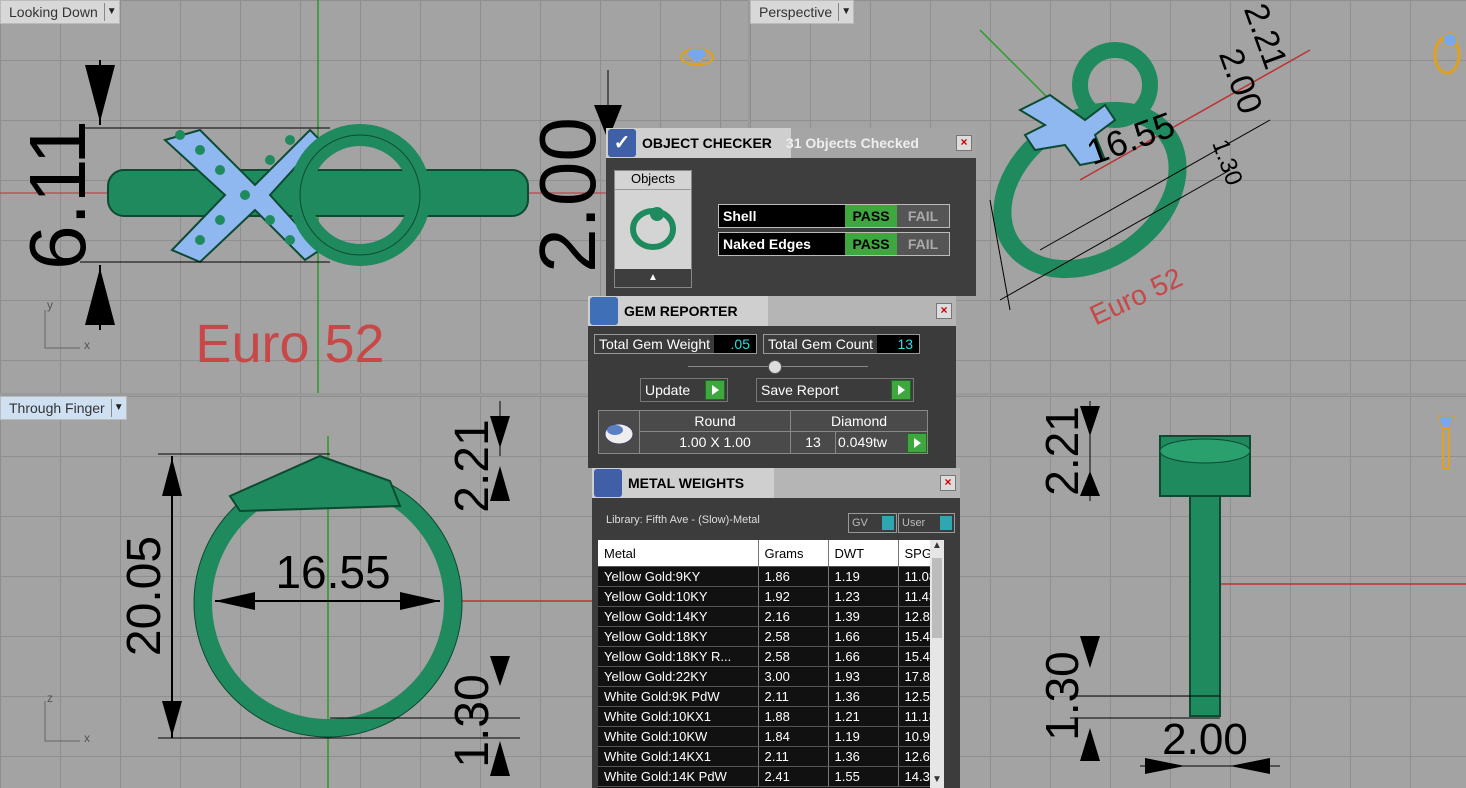 The width and height of the screenshot is (1466, 788). Describe the element at coordinates (793, 736) in the screenshot. I see `grams: 1.84` at that location.